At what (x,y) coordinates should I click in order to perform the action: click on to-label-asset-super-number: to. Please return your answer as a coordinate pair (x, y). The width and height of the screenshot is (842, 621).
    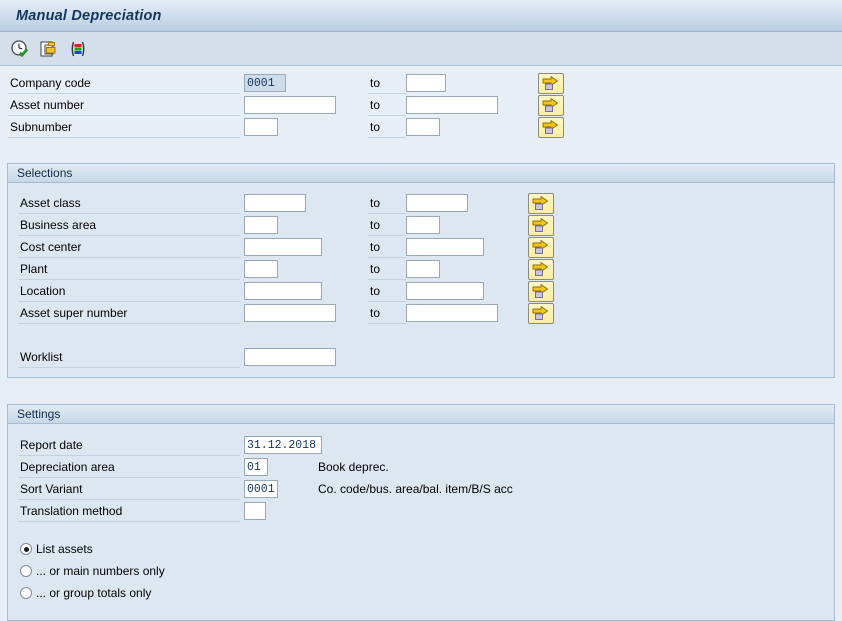
    Looking at the image, I should click on (387, 313).